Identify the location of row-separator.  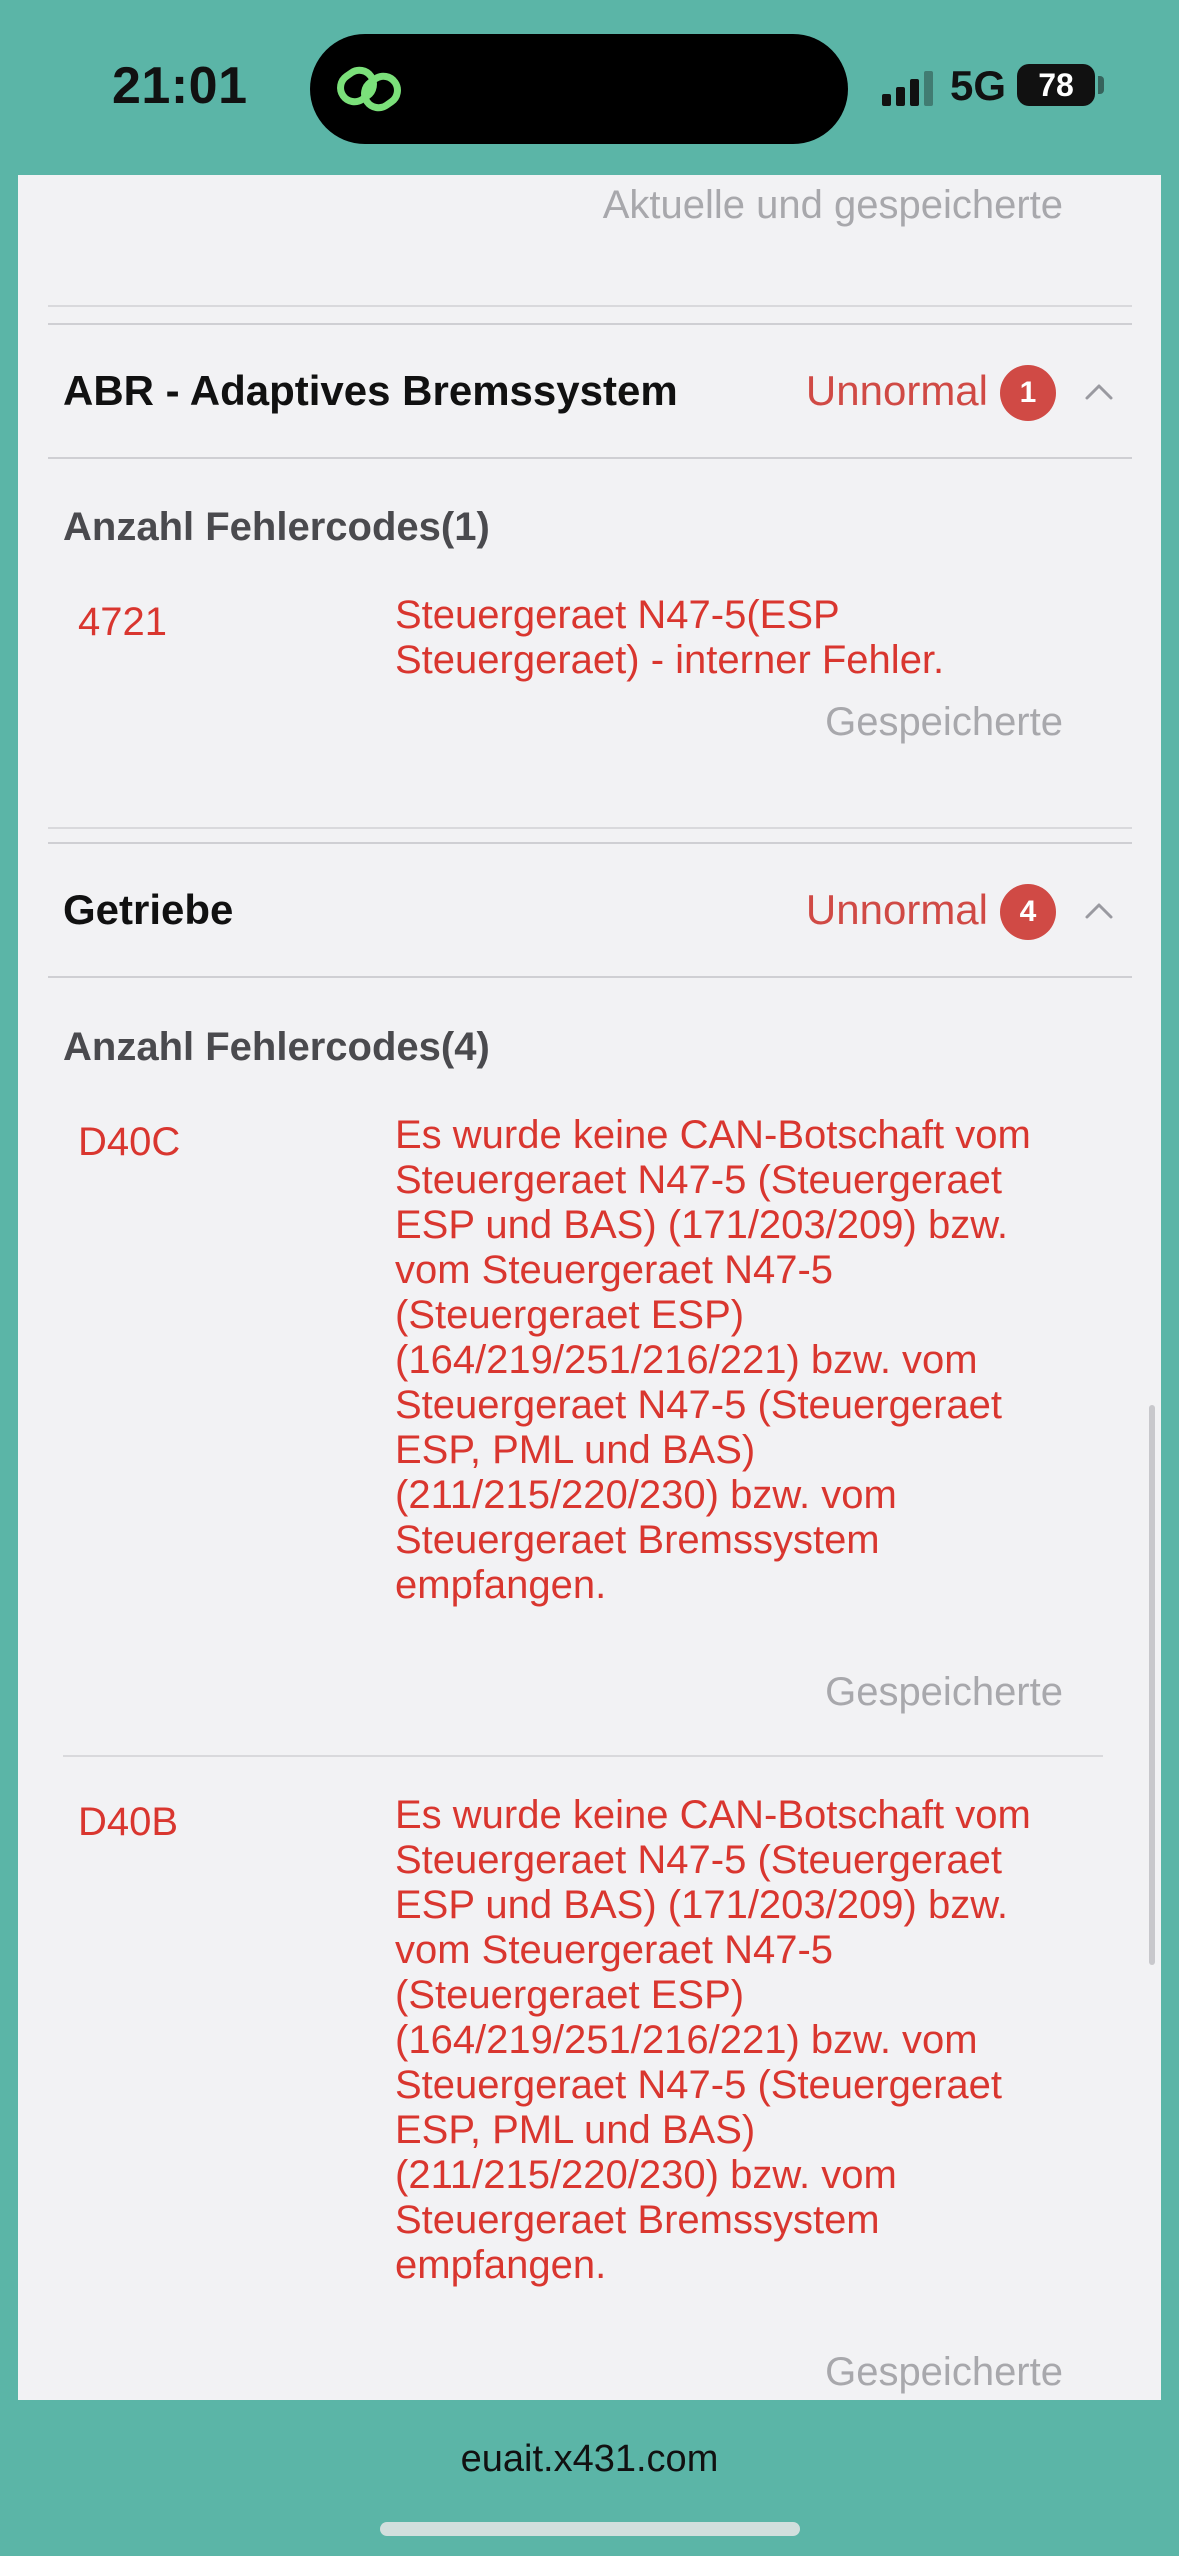
(583, 1756).